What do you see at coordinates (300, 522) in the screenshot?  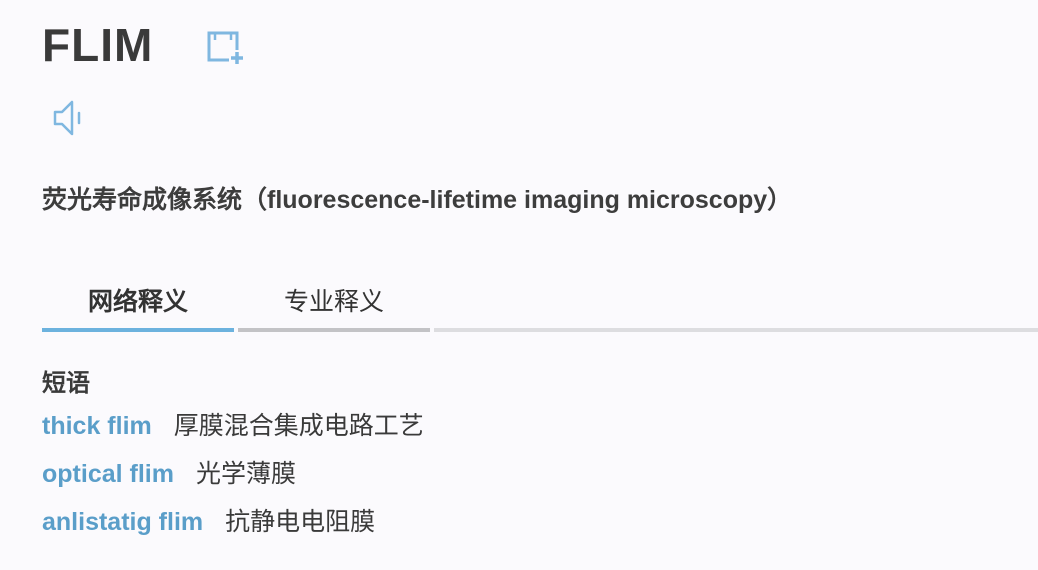 I see `phrase-translation: 抗静电电阻膜` at bounding box center [300, 522].